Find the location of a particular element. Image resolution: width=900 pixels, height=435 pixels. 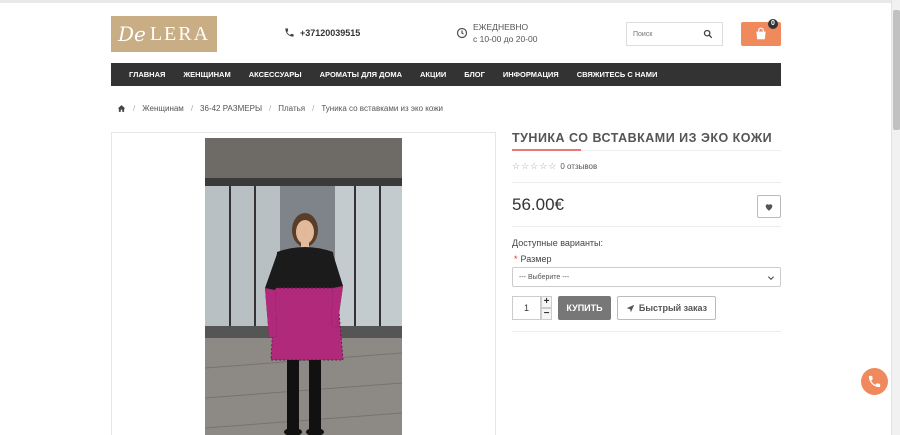

page-scrollbar is located at coordinates (895, 217).